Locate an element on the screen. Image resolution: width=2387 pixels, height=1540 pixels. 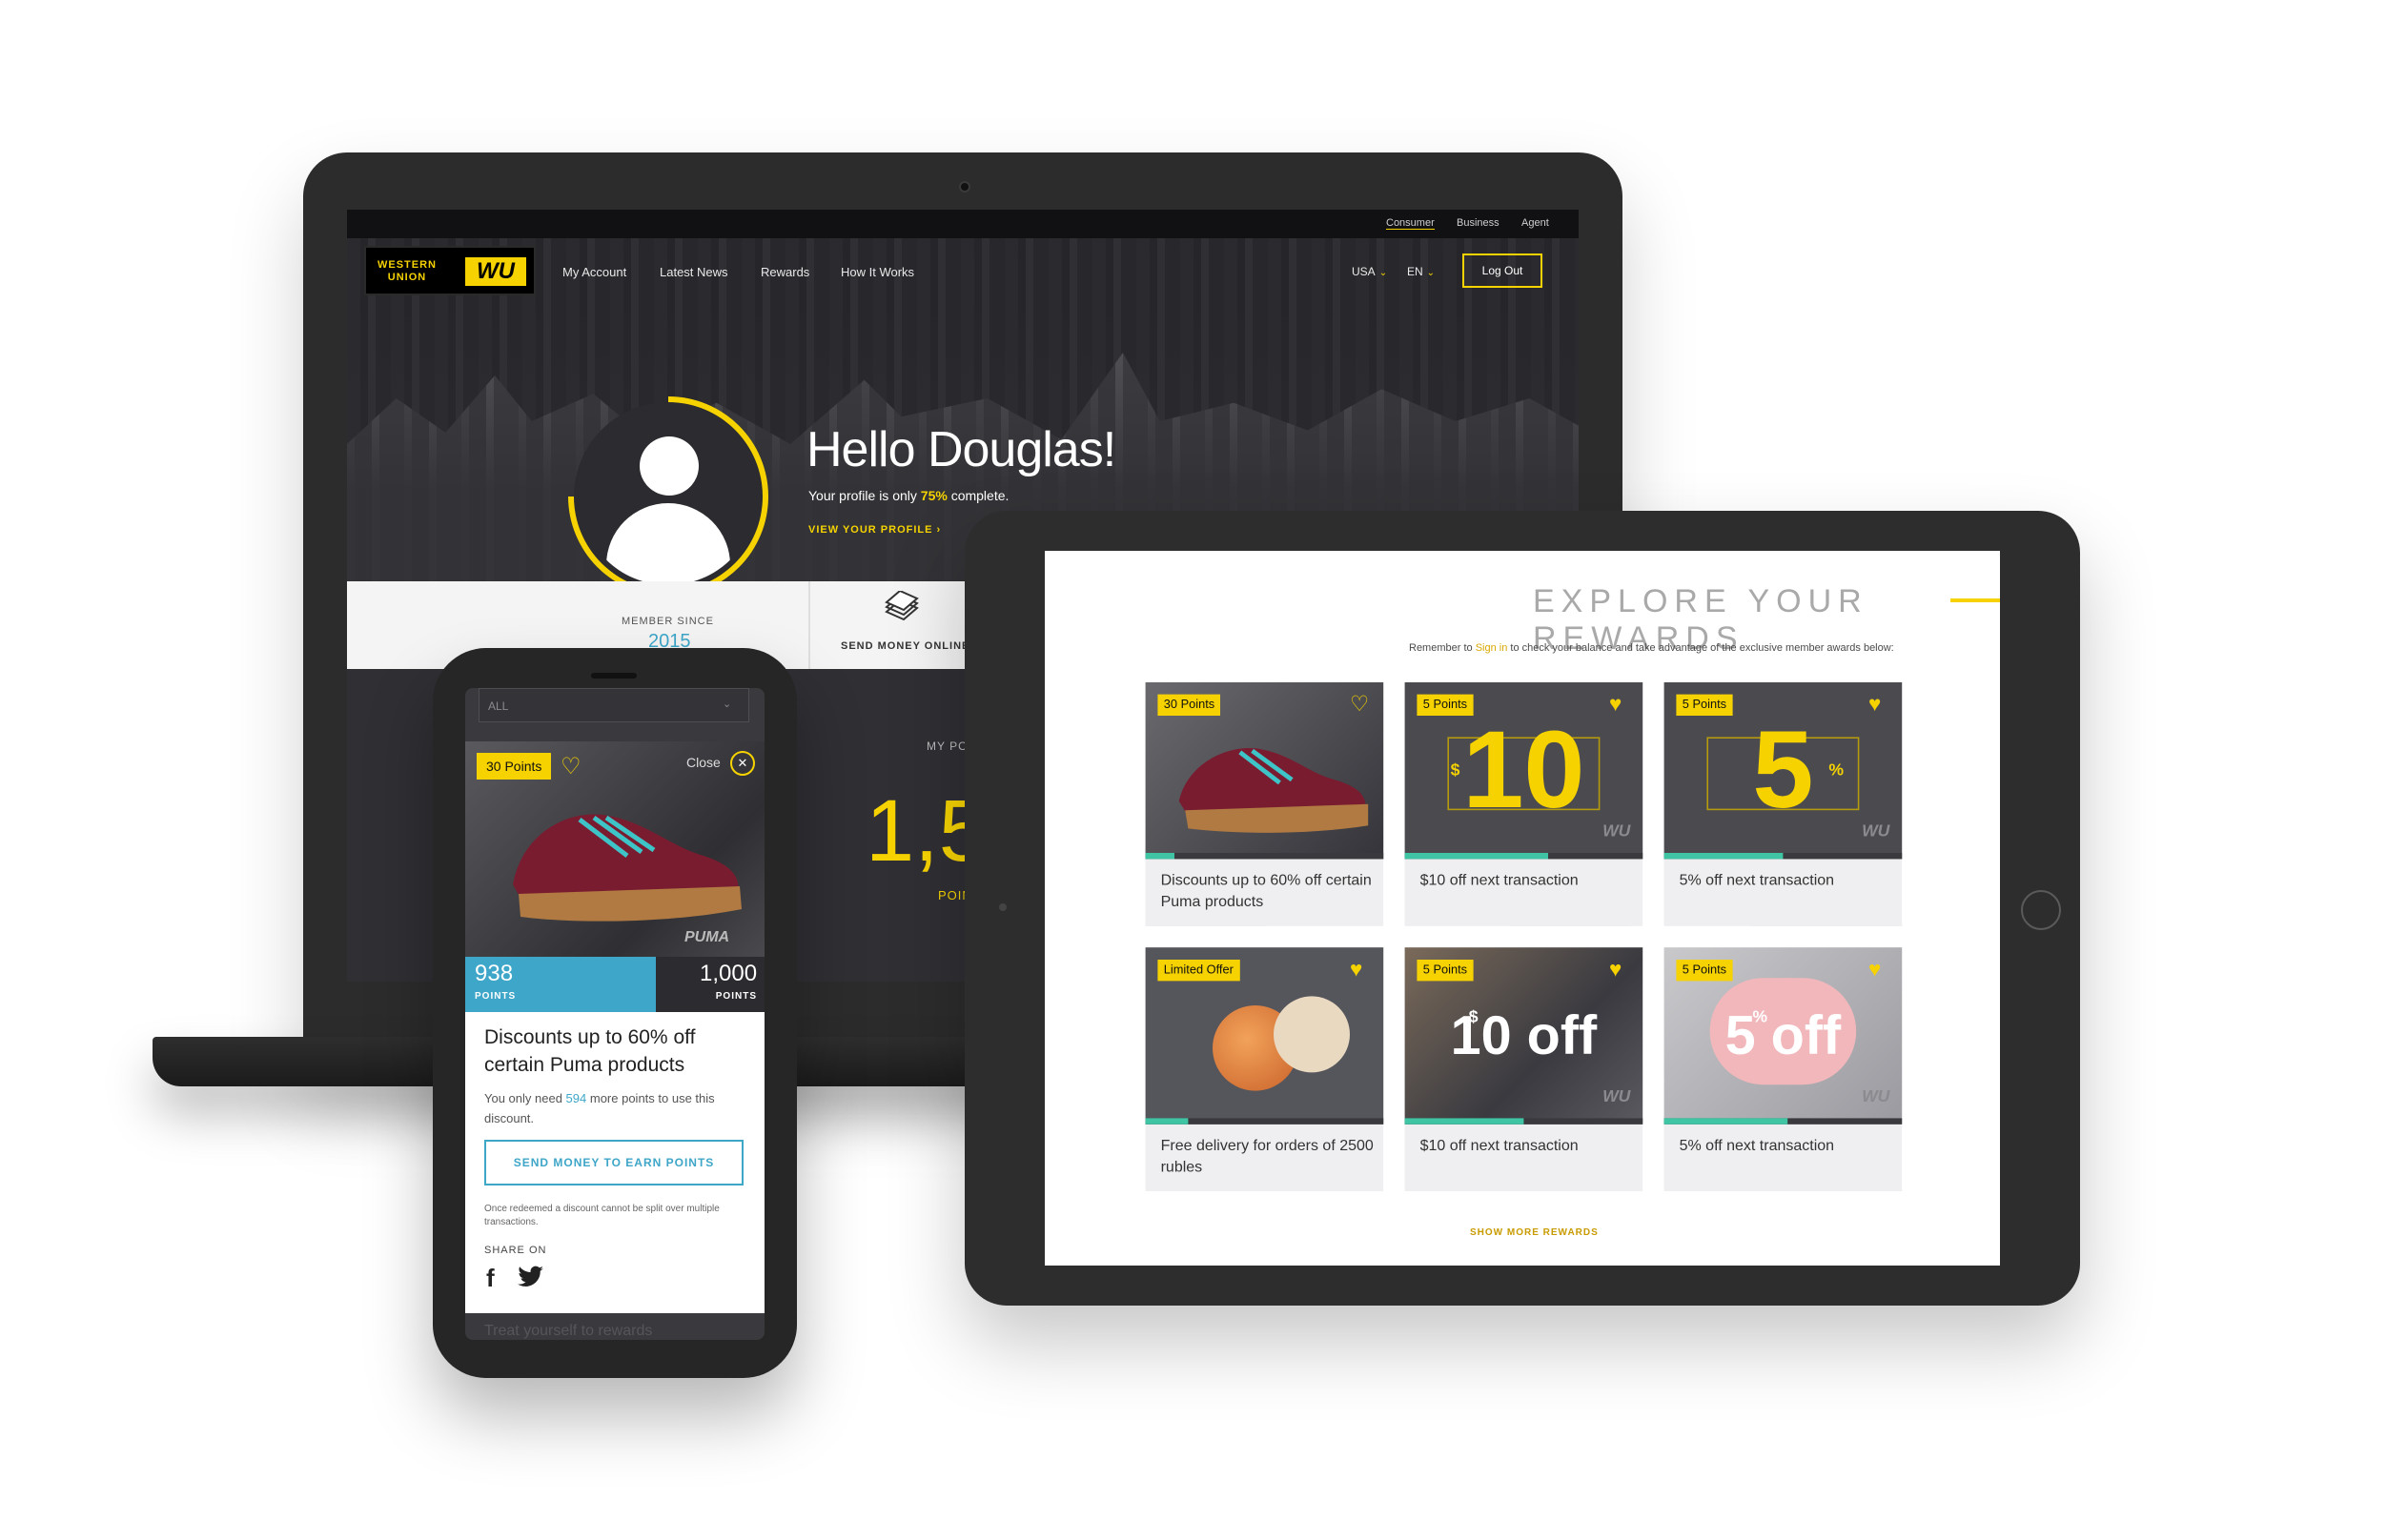
points-have-value: 938 is located at coordinates (494, 973).